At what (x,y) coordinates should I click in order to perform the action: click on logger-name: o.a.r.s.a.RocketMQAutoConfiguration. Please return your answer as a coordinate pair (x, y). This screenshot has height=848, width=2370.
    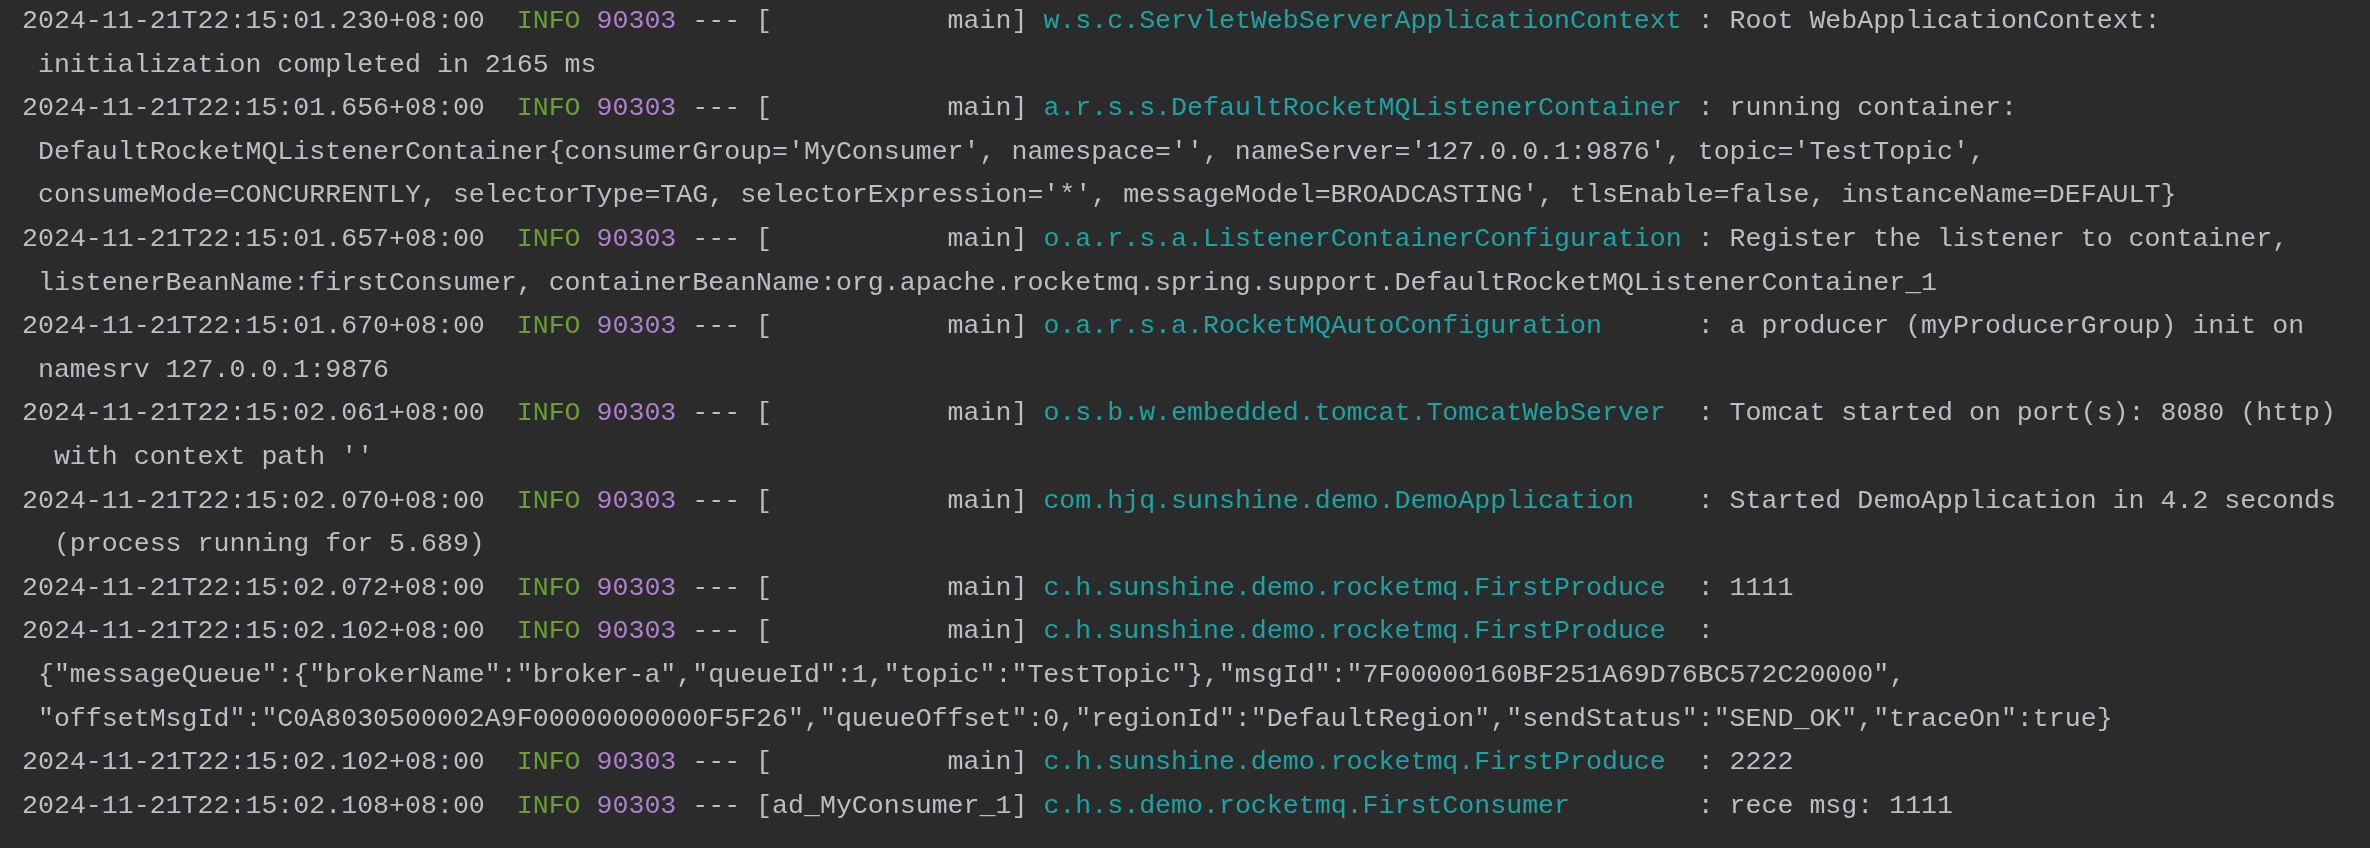
    Looking at the image, I should click on (1322, 327).